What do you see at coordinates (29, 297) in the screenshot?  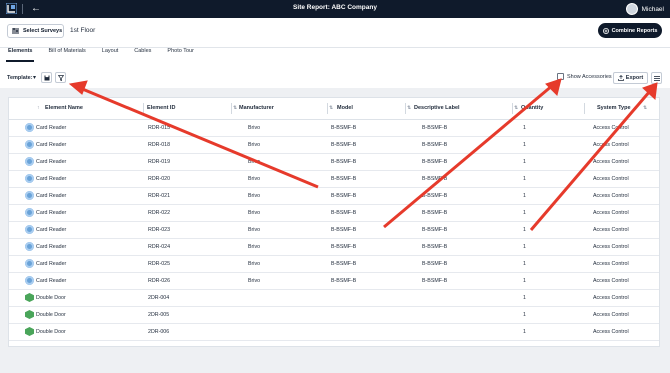 I see `door-icon` at bounding box center [29, 297].